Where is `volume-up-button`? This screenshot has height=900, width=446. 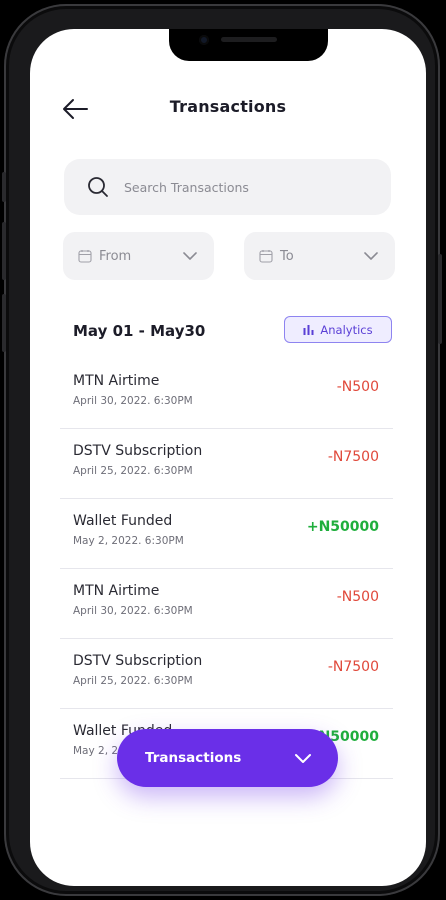 volume-up-button is located at coordinates (4, 251).